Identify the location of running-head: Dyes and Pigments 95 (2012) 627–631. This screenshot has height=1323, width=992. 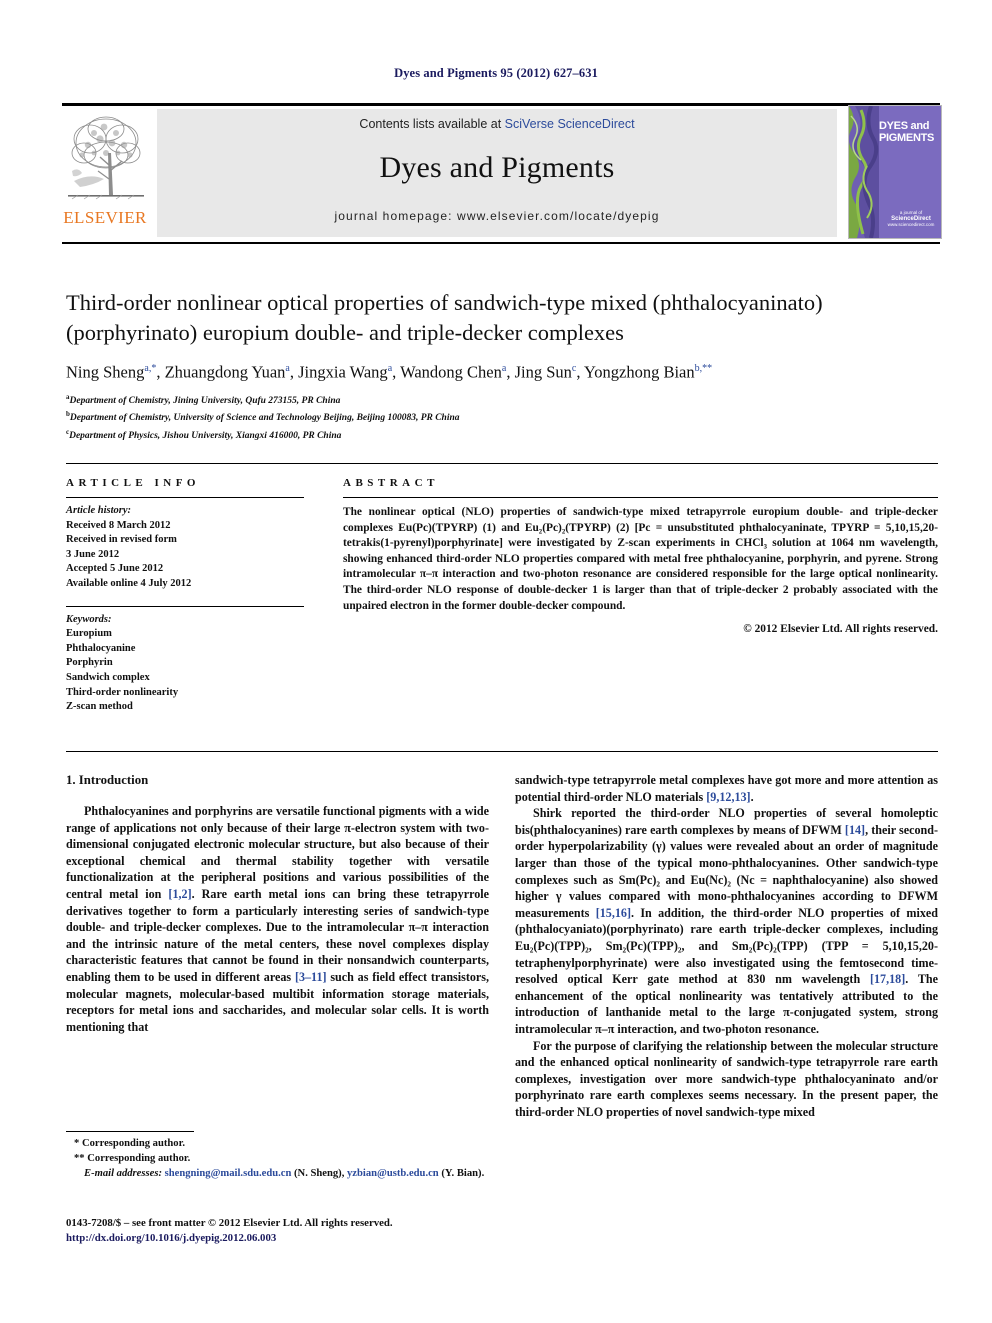
(496, 73).